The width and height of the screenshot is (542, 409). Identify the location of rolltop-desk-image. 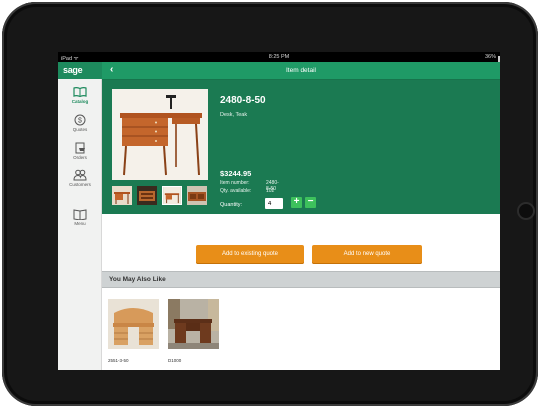
(133, 324).